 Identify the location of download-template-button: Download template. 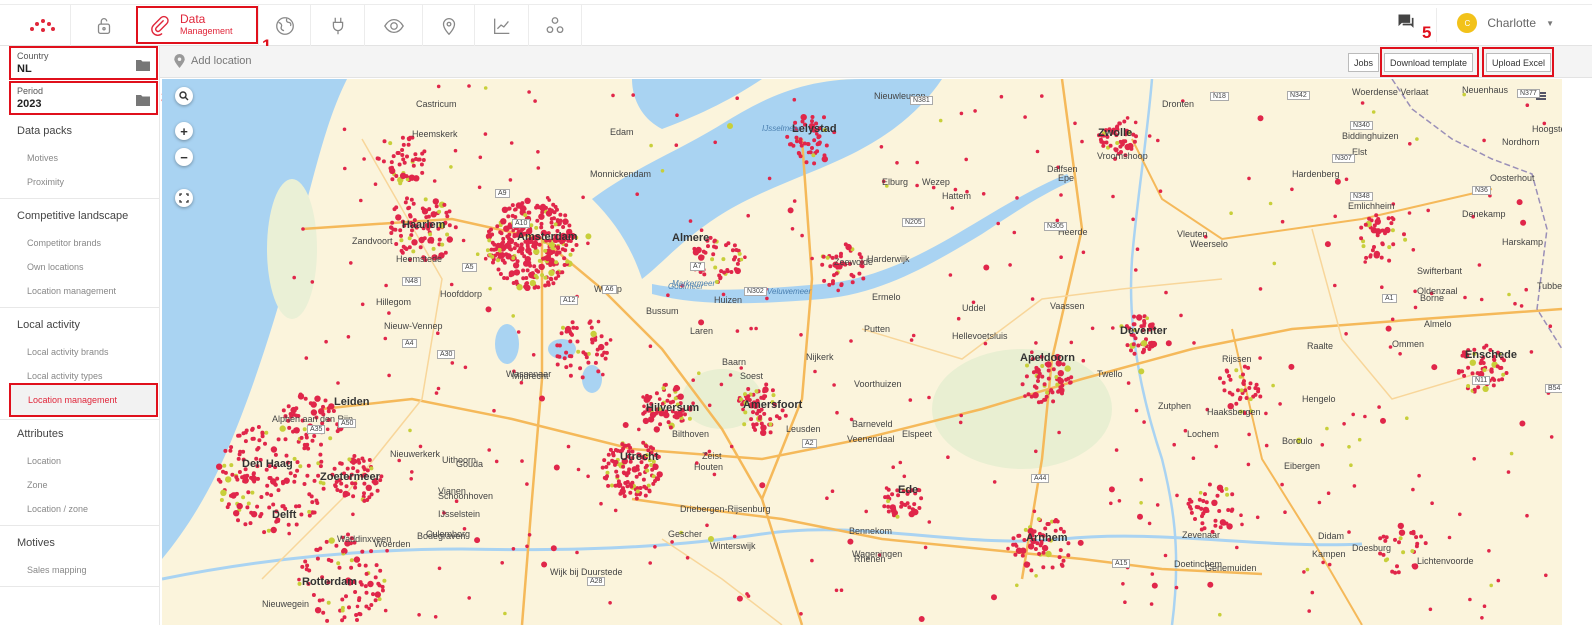
(1429, 62).